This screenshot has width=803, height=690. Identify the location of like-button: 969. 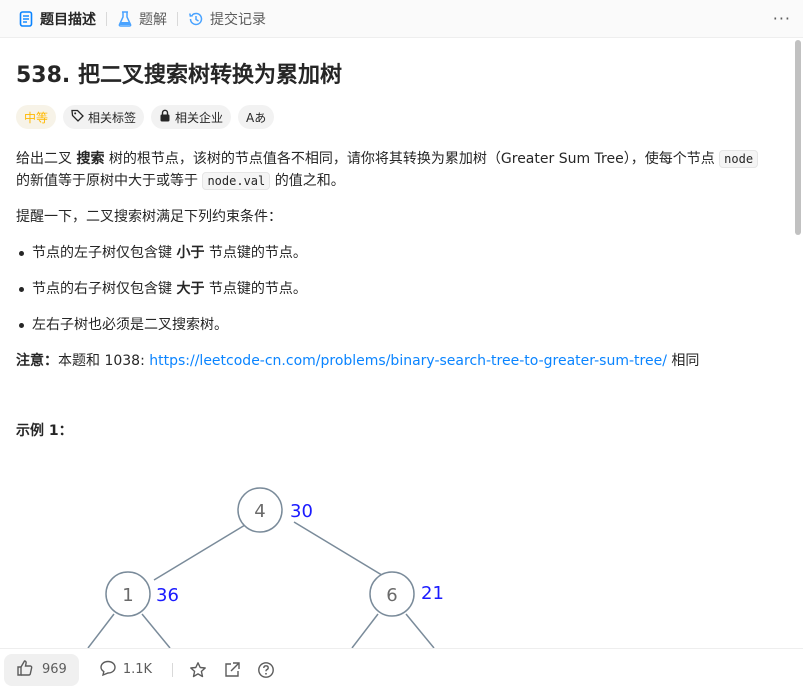
(41, 669).